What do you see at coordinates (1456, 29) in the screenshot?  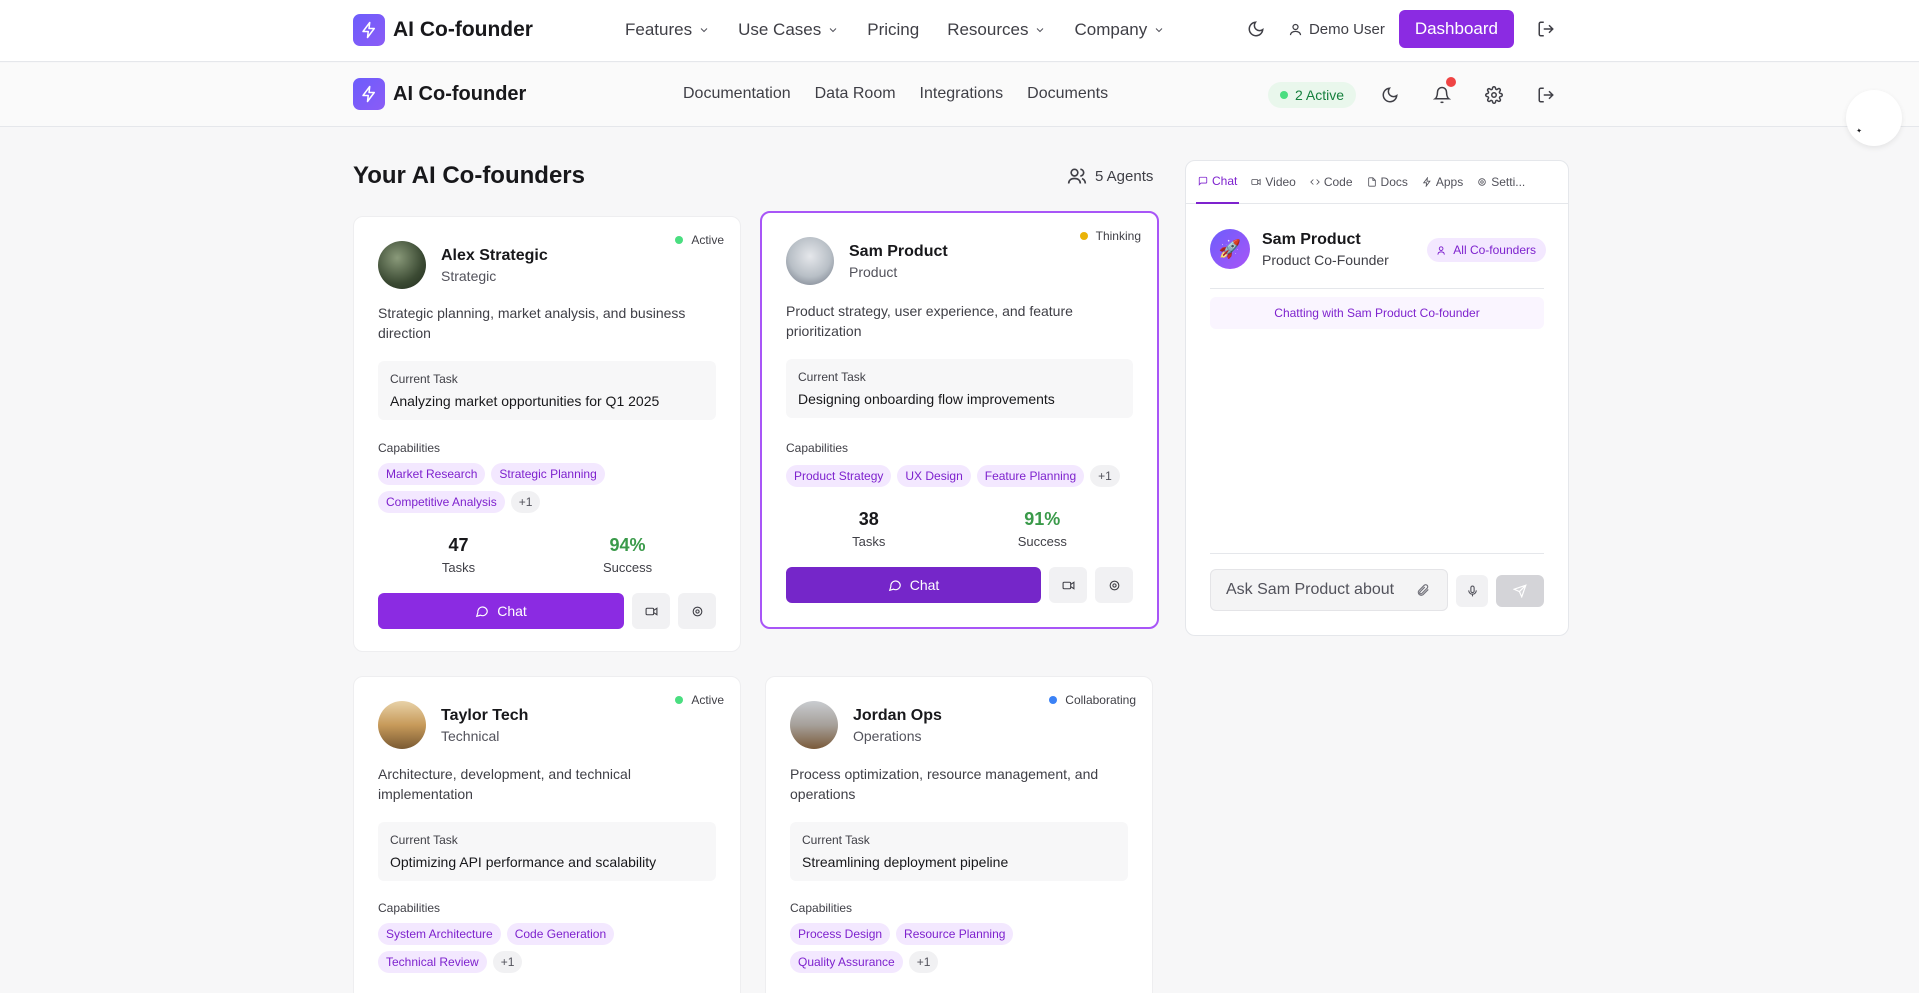 I see `dashboard-button: Dashboard` at bounding box center [1456, 29].